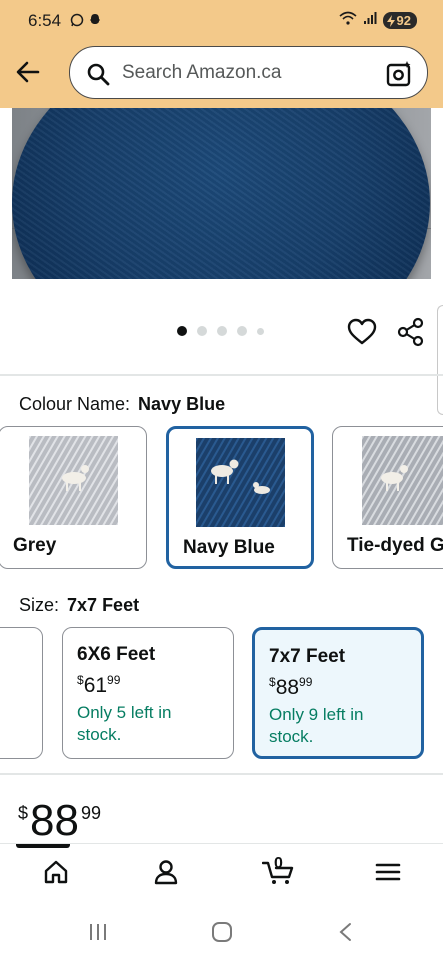 The image size is (443, 960). What do you see at coordinates (95, 20) in the screenshot?
I see `snapchat-icon` at bounding box center [95, 20].